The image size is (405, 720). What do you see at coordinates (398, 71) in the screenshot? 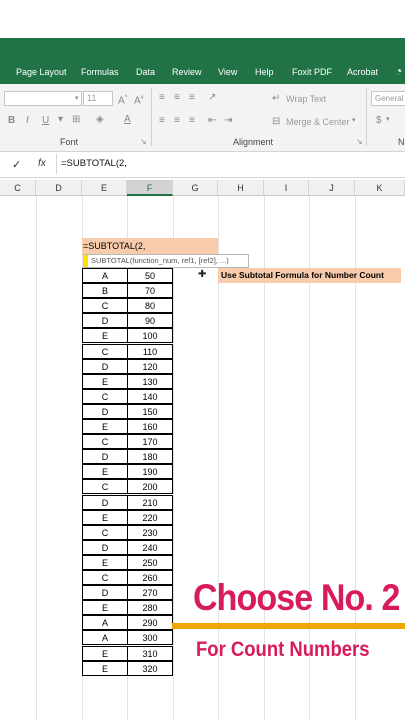
I see `user-icon: ◔` at bounding box center [398, 71].